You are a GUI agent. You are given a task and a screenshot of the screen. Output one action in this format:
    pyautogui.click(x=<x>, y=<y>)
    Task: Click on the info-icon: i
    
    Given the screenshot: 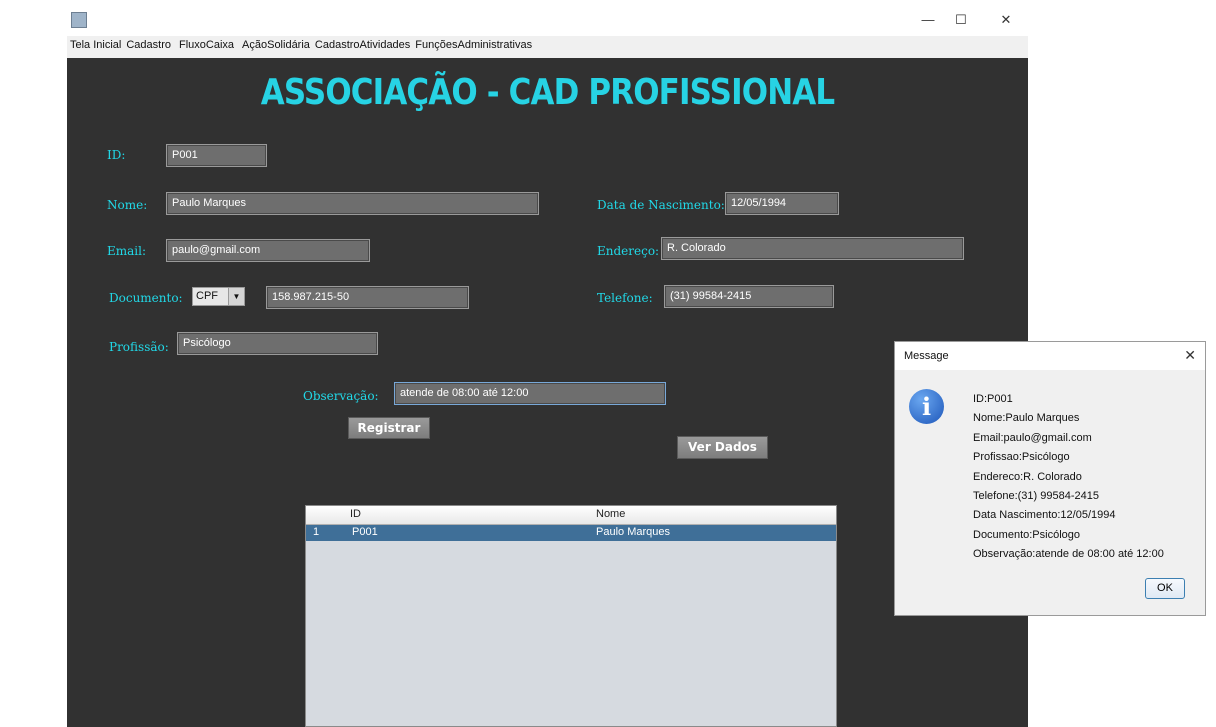 What is the action you would take?
    pyautogui.click(x=926, y=406)
    